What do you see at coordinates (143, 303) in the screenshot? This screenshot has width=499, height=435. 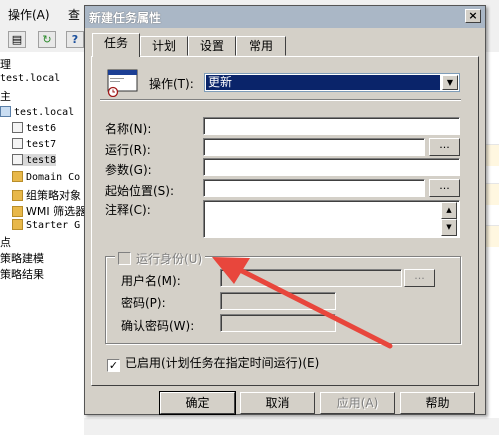 I see `password-label: 密码(P):` at bounding box center [143, 303].